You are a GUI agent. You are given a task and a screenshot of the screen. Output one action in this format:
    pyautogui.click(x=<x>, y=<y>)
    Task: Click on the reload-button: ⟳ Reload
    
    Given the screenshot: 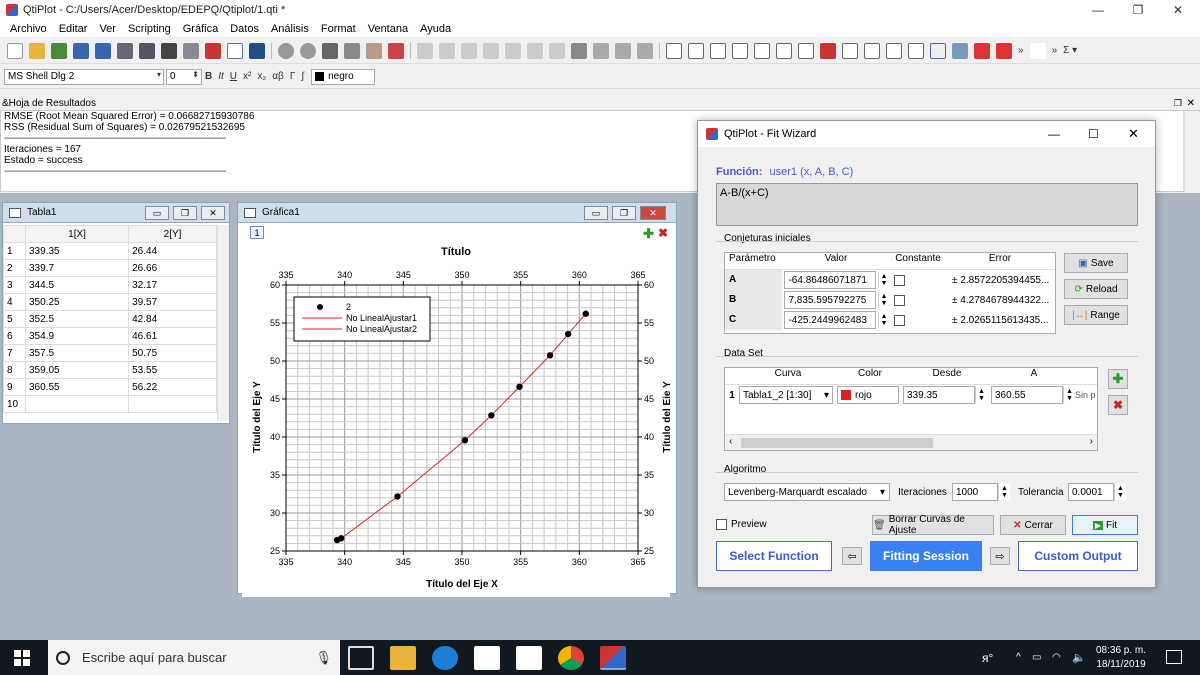 What is the action you would take?
    pyautogui.click(x=1096, y=289)
    